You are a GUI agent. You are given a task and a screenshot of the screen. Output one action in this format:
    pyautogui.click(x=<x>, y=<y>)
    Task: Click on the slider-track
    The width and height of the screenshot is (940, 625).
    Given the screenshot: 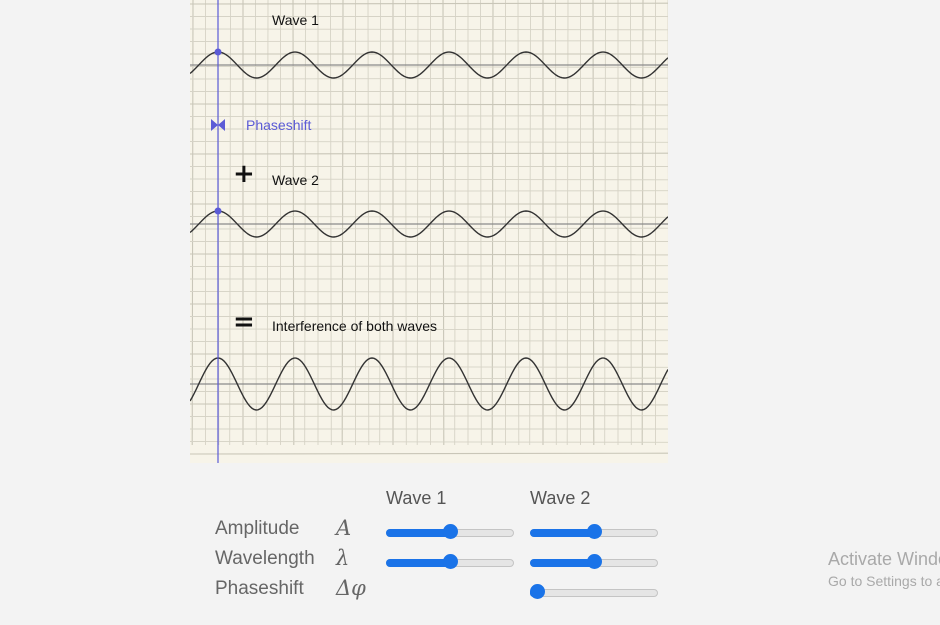 What is the action you would take?
    pyautogui.click(x=594, y=593)
    